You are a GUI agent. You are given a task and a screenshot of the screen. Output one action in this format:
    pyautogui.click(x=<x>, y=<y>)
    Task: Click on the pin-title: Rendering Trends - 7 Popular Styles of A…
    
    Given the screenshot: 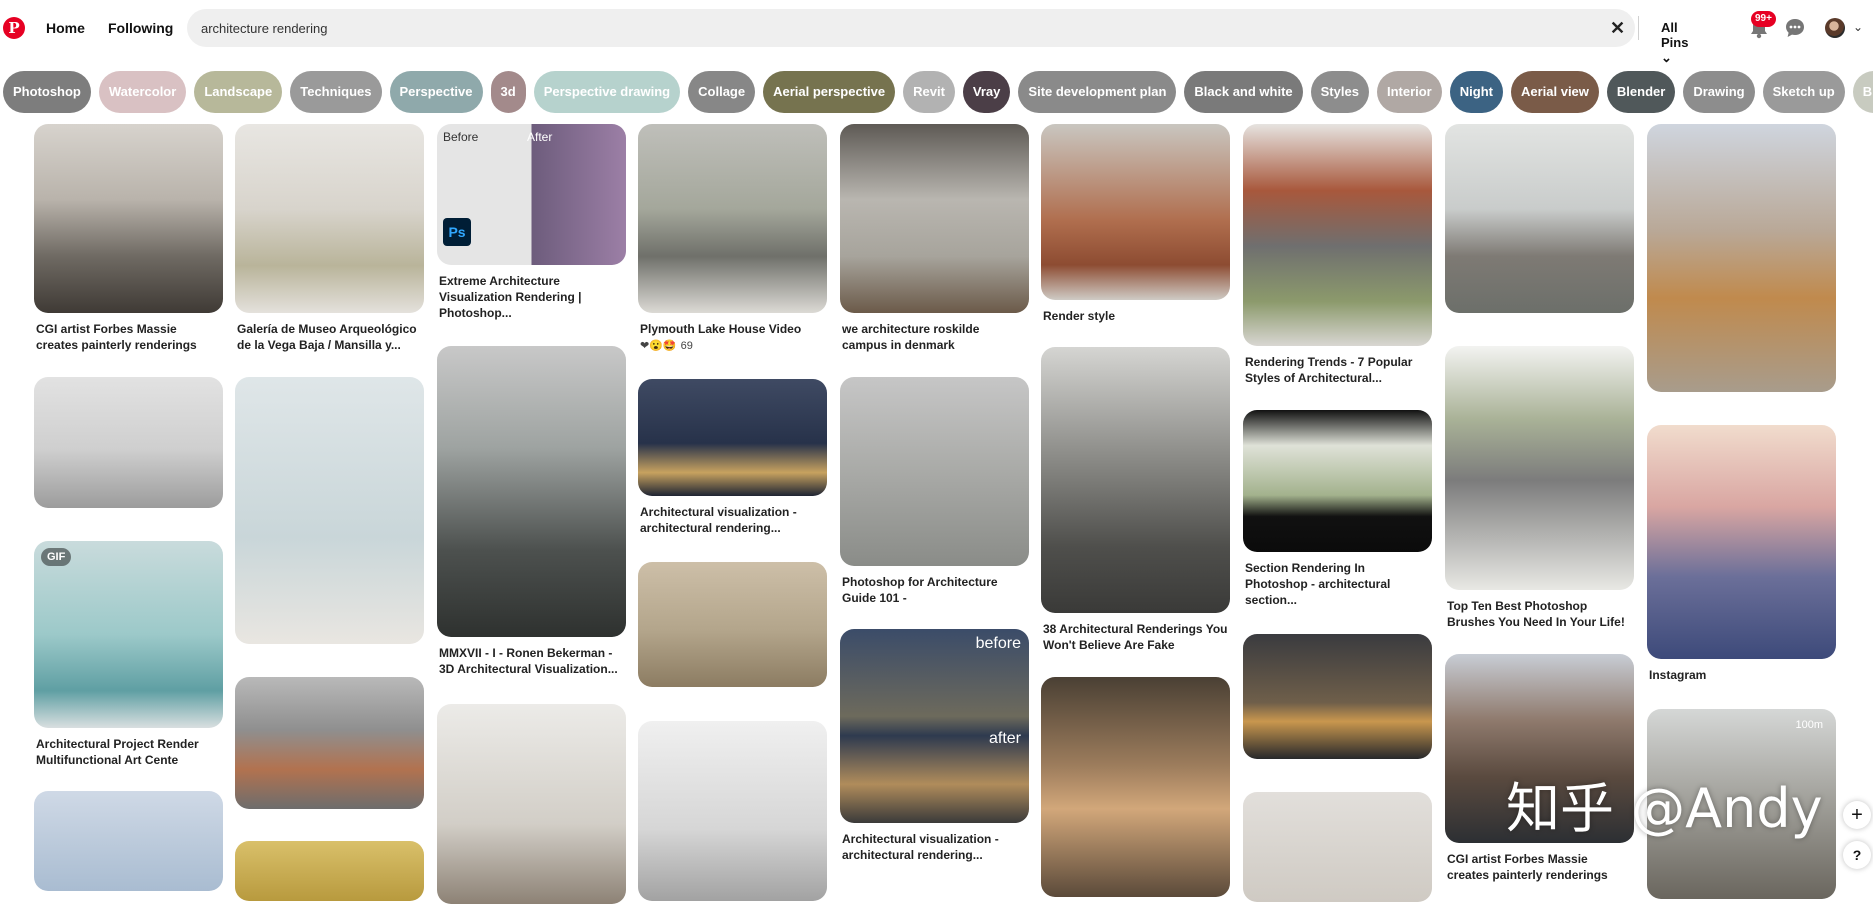 What is the action you would take?
    pyautogui.click(x=1337, y=370)
    